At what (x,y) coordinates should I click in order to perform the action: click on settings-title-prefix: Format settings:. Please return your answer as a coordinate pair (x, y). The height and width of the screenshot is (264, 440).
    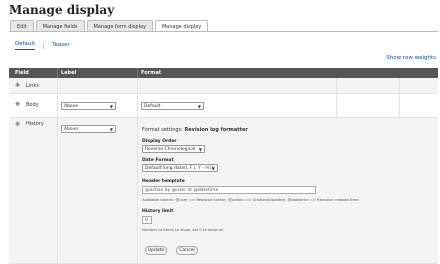
    Looking at the image, I should click on (162, 130).